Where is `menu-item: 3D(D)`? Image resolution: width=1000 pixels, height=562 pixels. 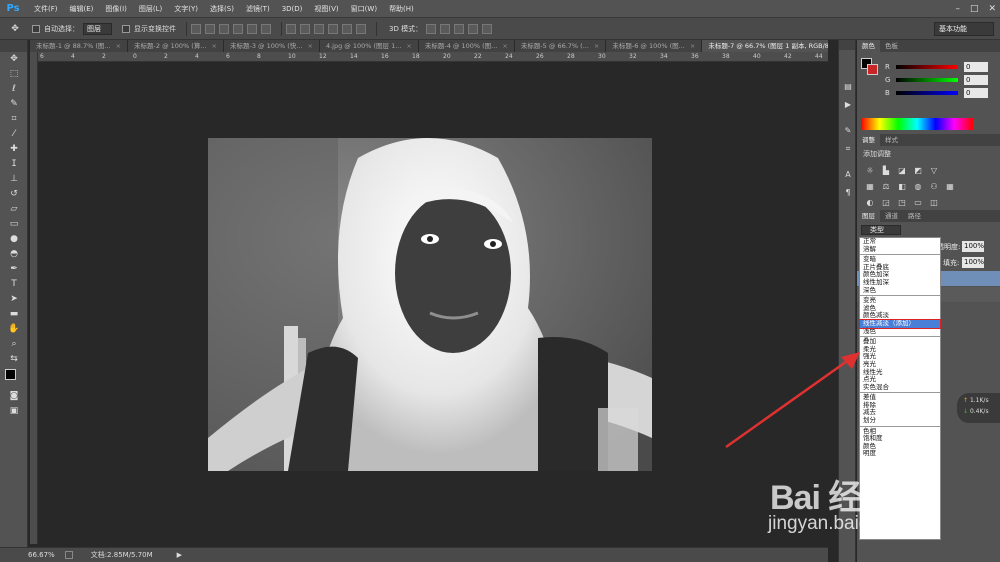 menu-item: 3D(D) is located at coordinates (292, 9).